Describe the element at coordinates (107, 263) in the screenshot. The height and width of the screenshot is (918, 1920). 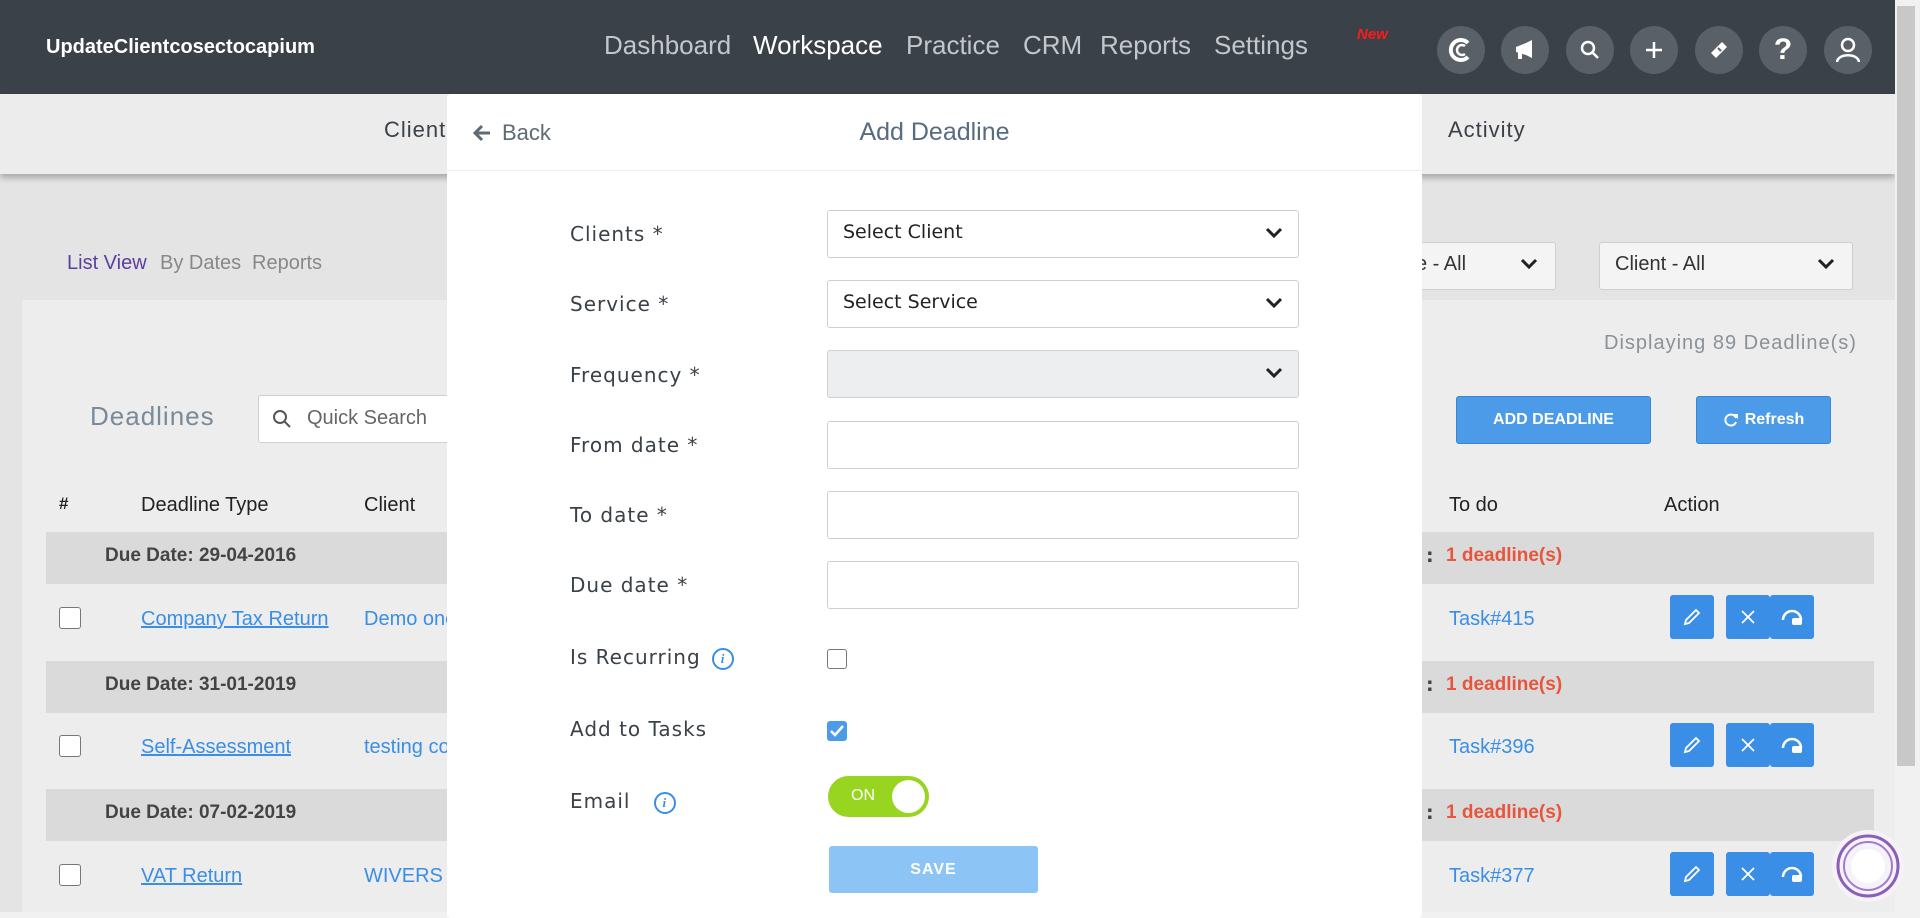
I see `list-view-link: List View` at that location.